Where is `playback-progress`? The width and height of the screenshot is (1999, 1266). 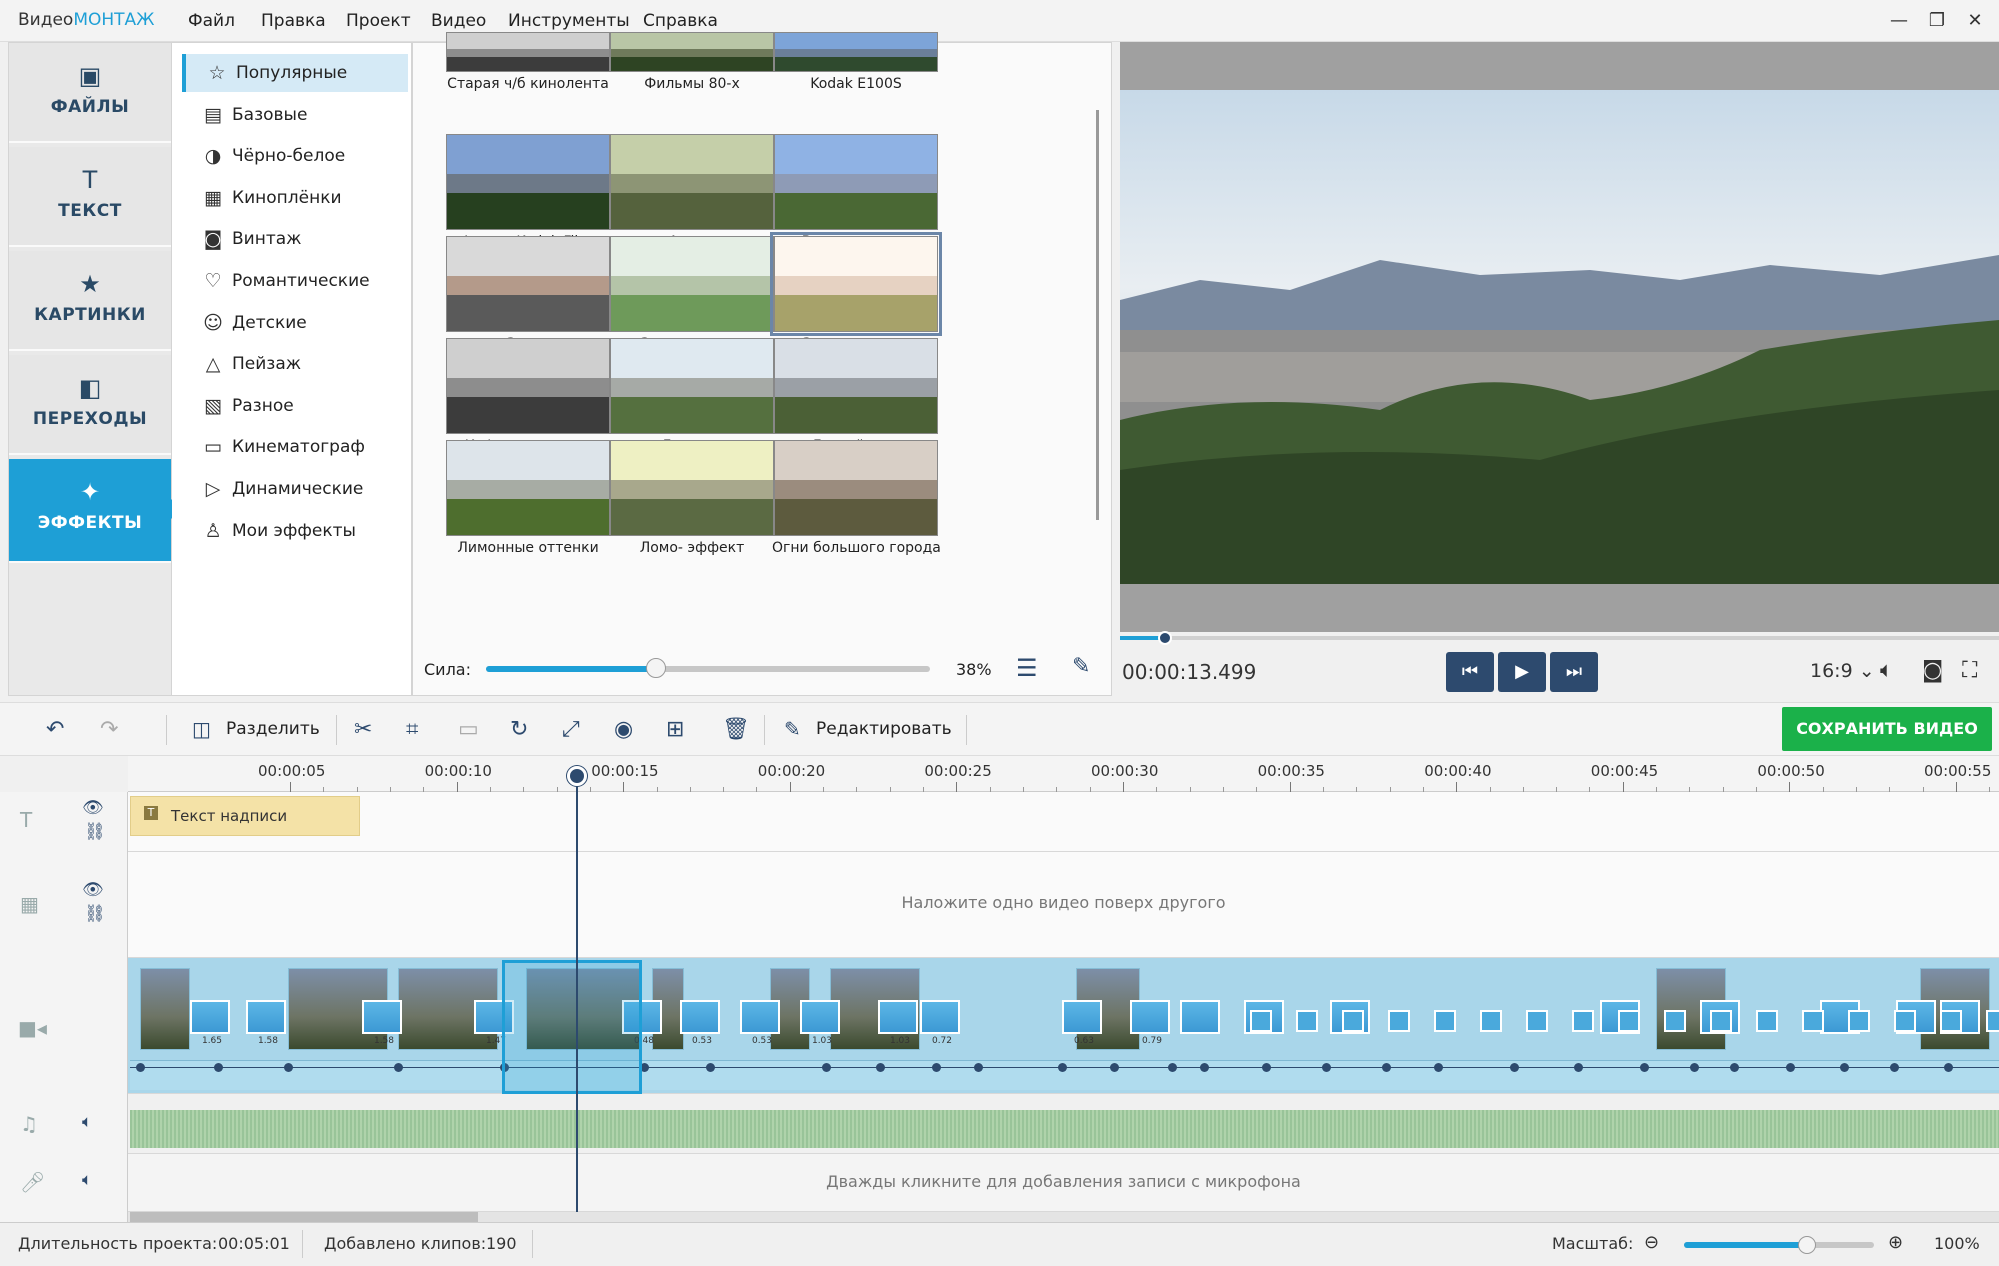 playback-progress is located at coordinates (1559, 638).